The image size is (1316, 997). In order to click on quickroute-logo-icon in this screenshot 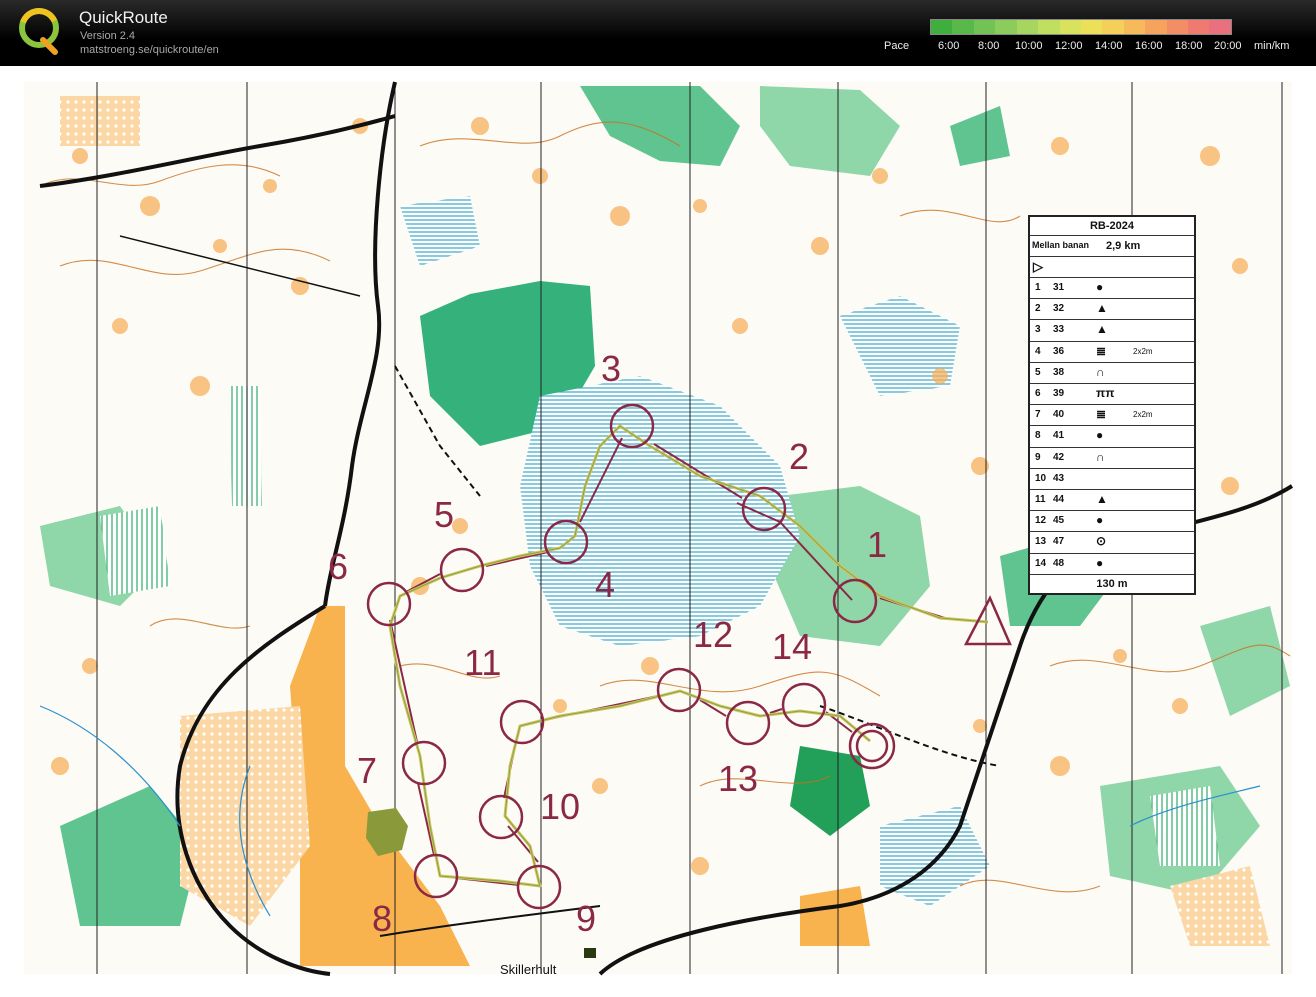, I will do `click(39, 31)`.